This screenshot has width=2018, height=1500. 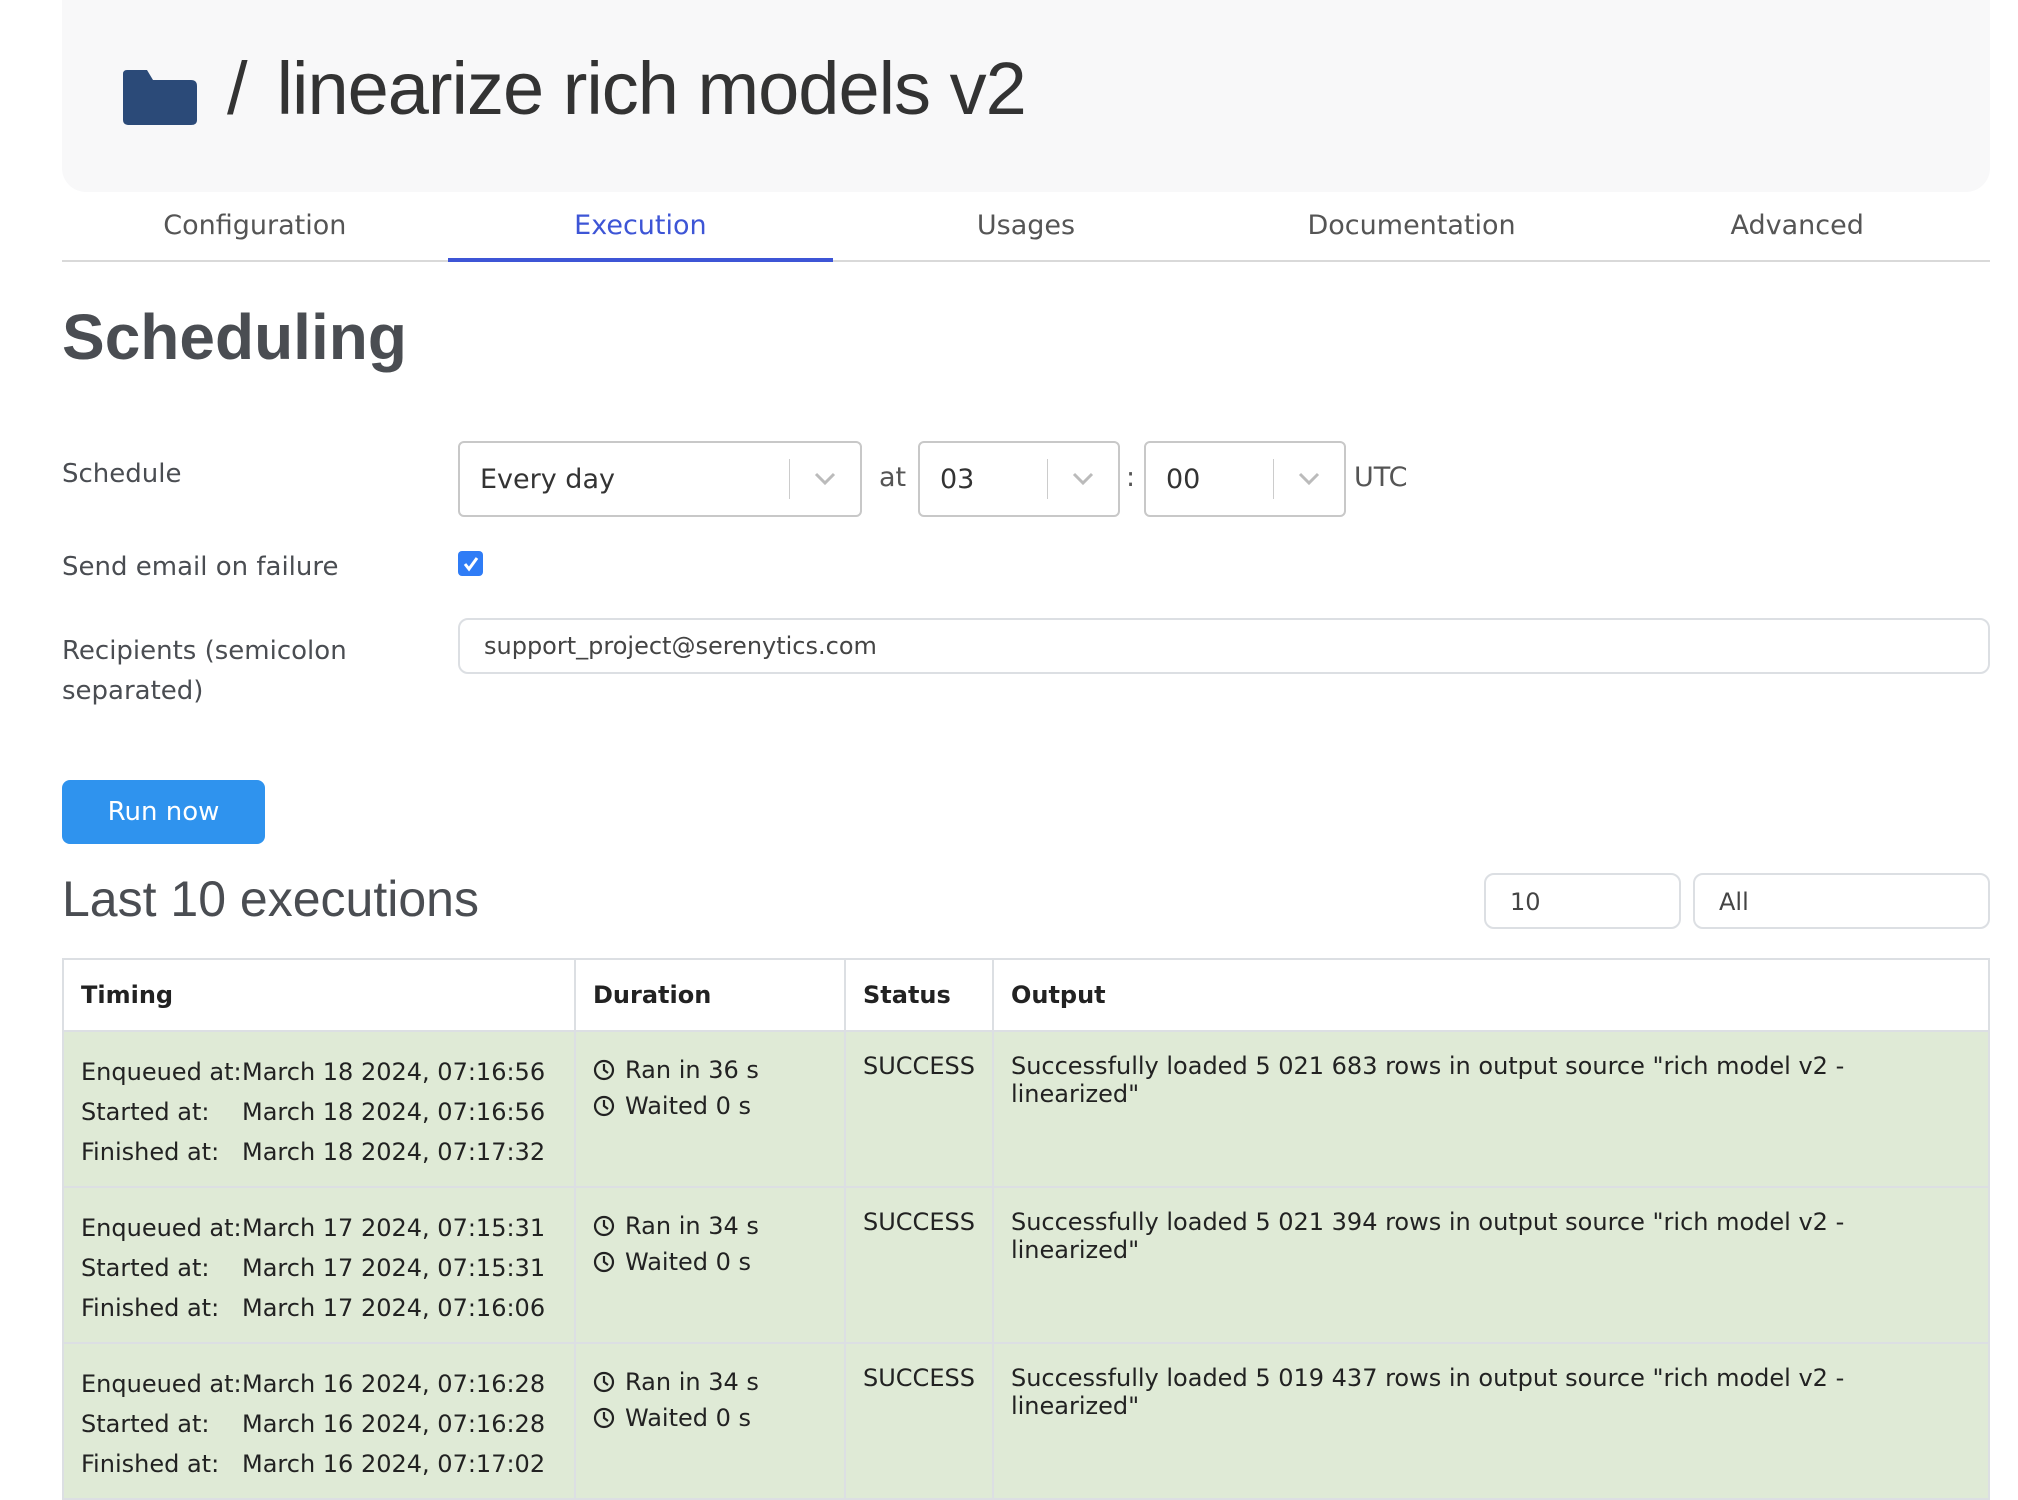 What do you see at coordinates (255, 225) in the screenshot?
I see `tab-configuration: Configuration` at bounding box center [255, 225].